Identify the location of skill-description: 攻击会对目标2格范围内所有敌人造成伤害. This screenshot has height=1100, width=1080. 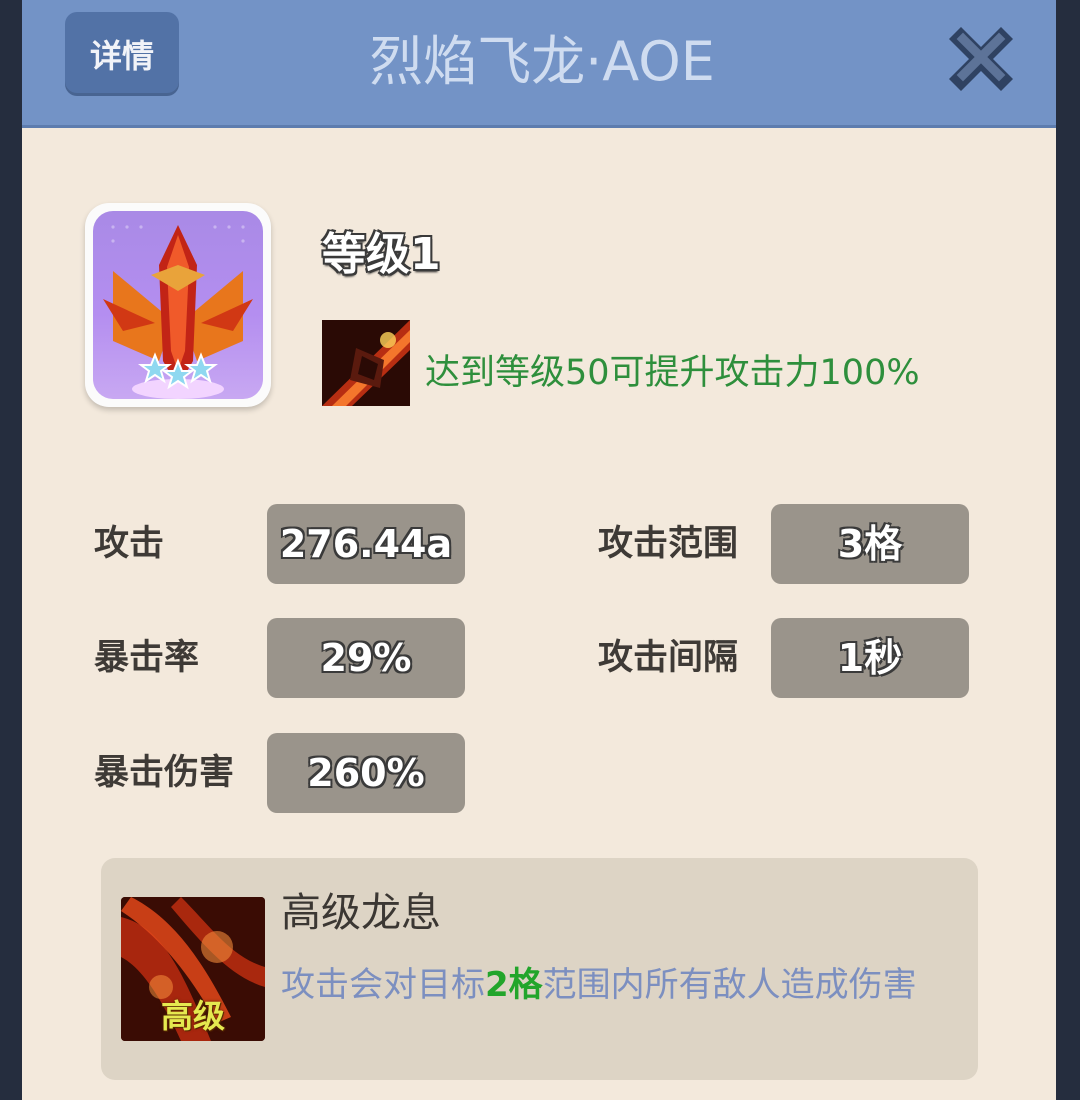
(599, 985).